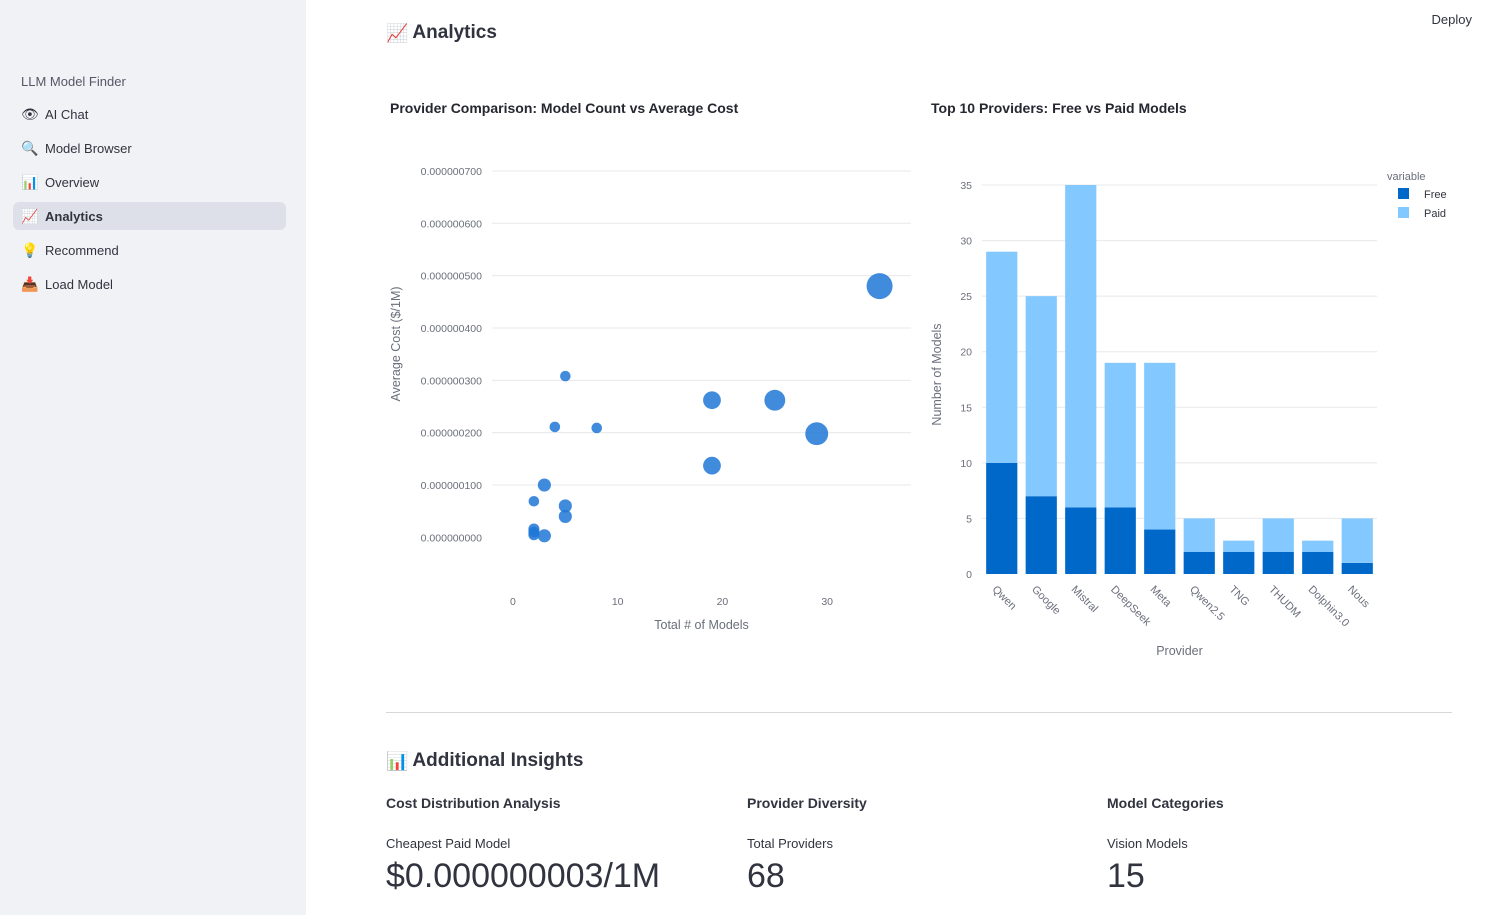 The width and height of the screenshot is (1486, 915). What do you see at coordinates (1147, 843) in the screenshot?
I see `metric-label: Vision Models` at bounding box center [1147, 843].